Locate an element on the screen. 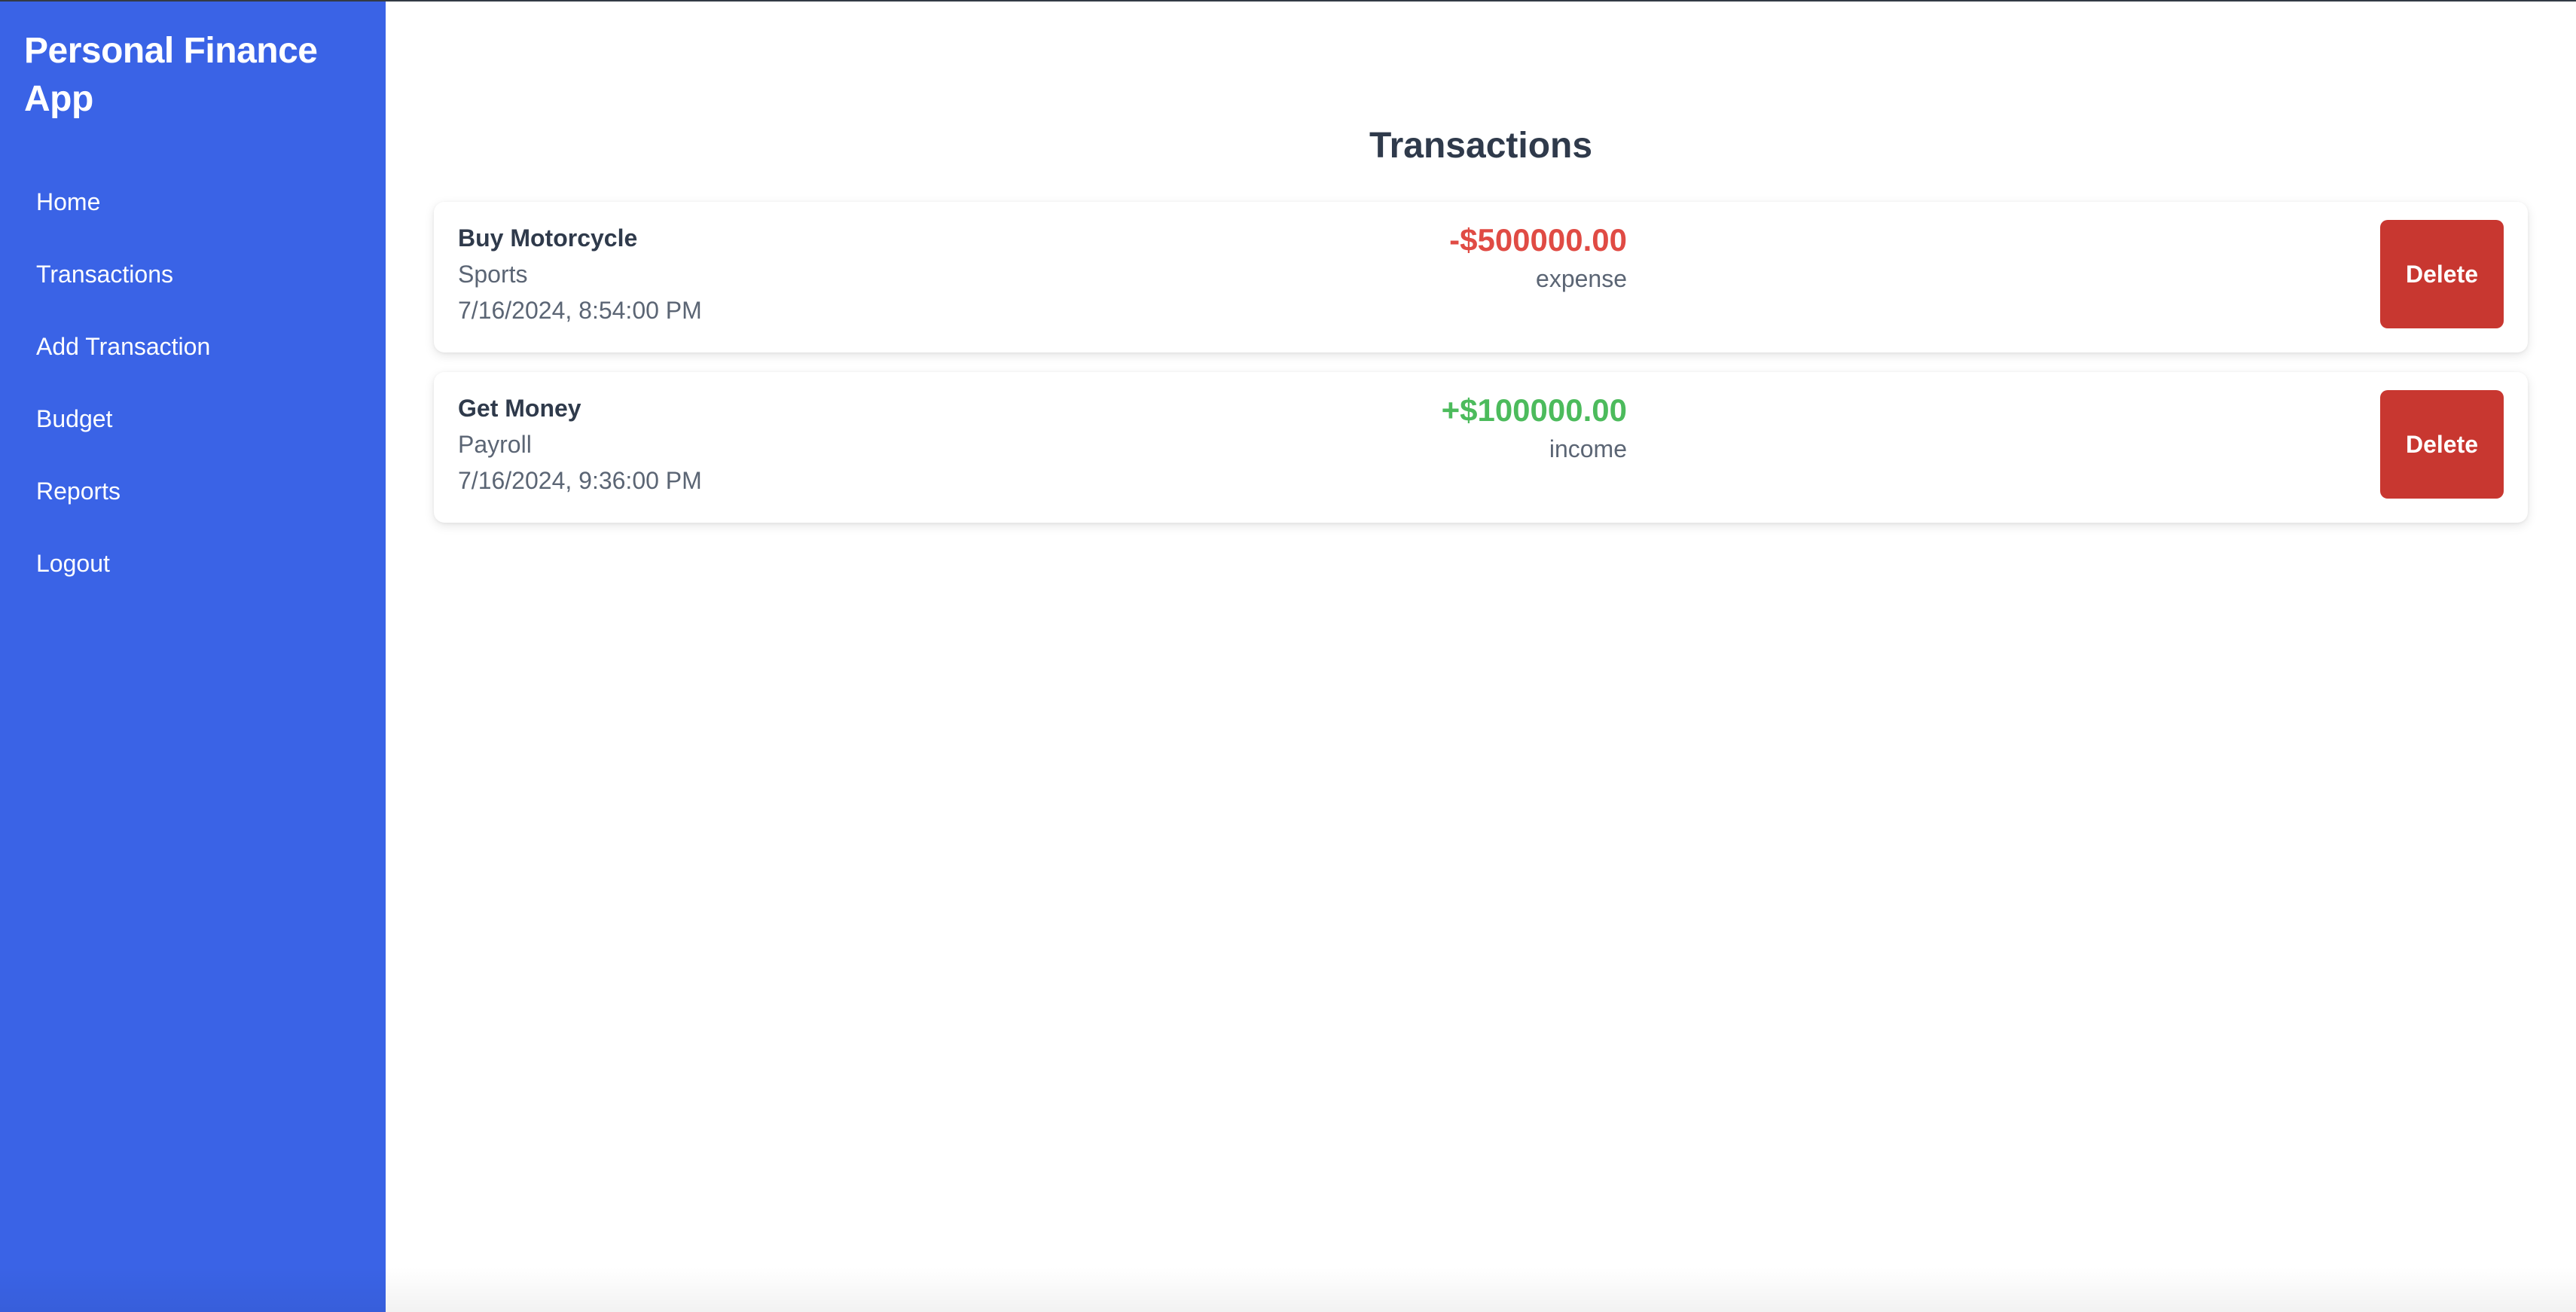  transaction-date: 7/16/2024, 9:36:00 PM is located at coordinates (580, 480).